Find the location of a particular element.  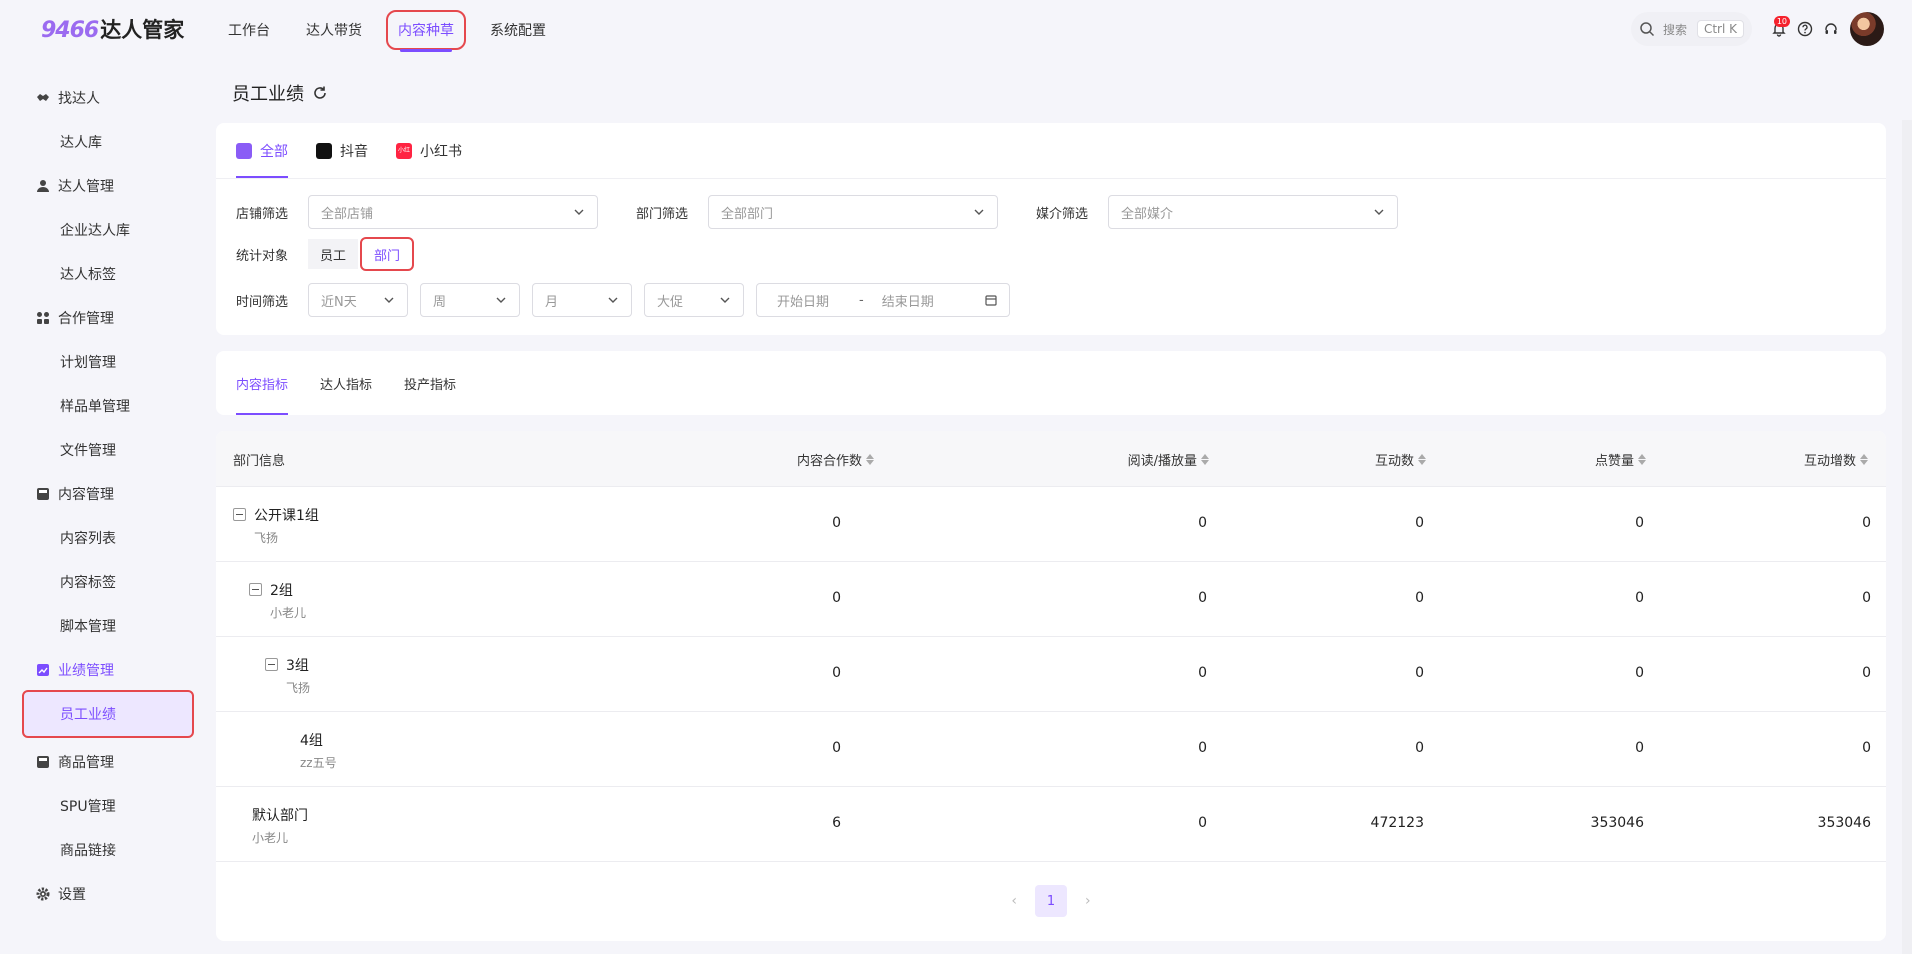

table-row: 默认部门 小老儿 6 0 472123 353046 353046 is located at coordinates (1051, 824).